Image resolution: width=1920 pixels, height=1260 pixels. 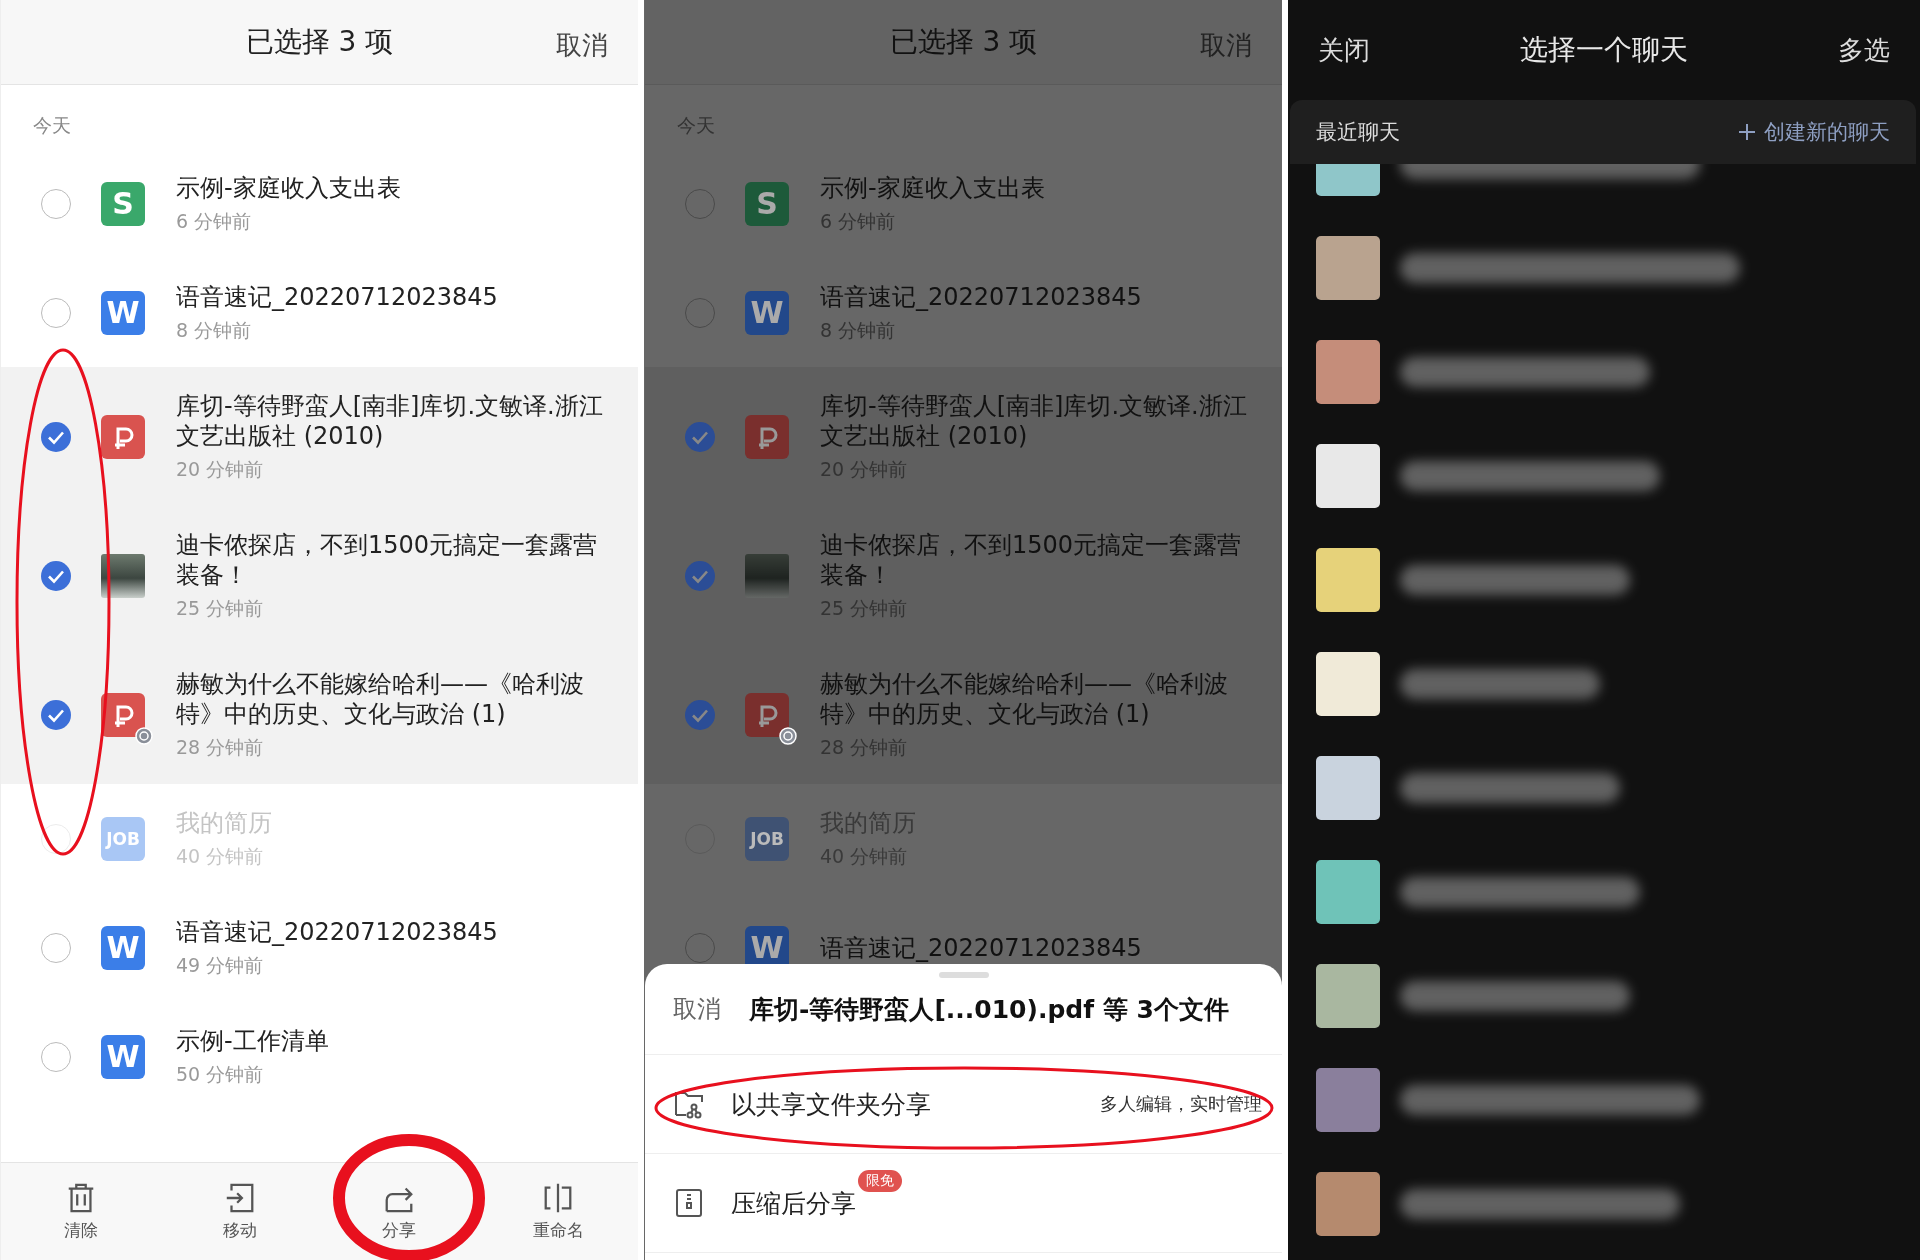 What do you see at coordinates (319, 203) in the screenshot?
I see `file-row: S 示例-家庭收入支出表 6 分钟前` at bounding box center [319, 203].